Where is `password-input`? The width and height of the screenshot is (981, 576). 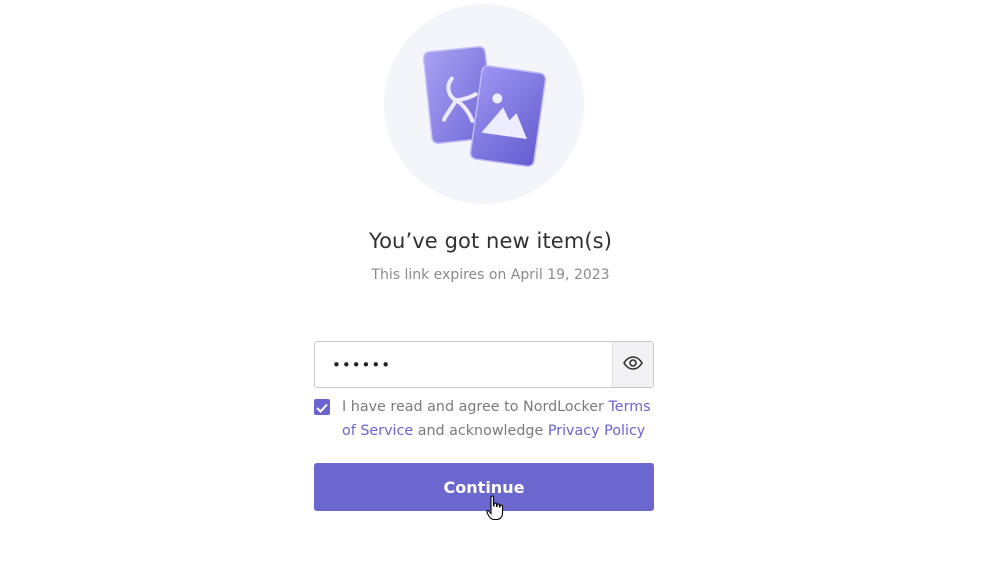 password-input is located at coordinates (463, 364).